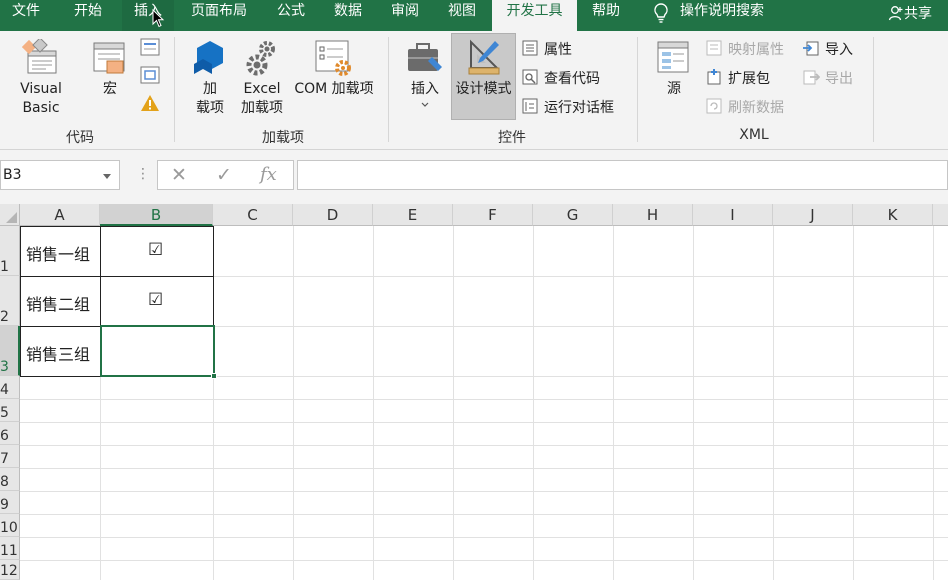 This screenshot has width=948, height=580. Describe the element at coordinates (462, 15) in the screenshot. I see `tab-view: 视图` at that location.